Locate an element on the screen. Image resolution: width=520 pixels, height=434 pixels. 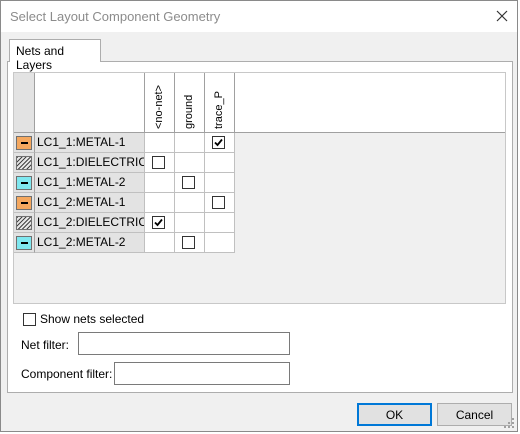
grid-row: LC1_1:METAL-1 is located at coordinates (124, 143).